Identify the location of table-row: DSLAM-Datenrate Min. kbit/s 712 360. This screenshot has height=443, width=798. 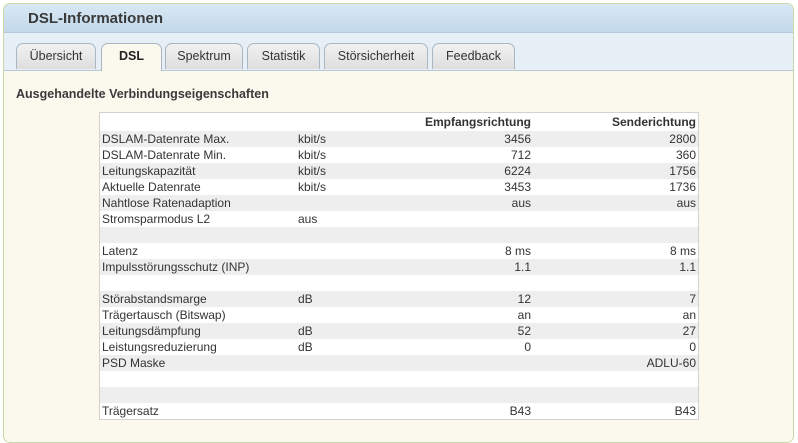
(399, 155).